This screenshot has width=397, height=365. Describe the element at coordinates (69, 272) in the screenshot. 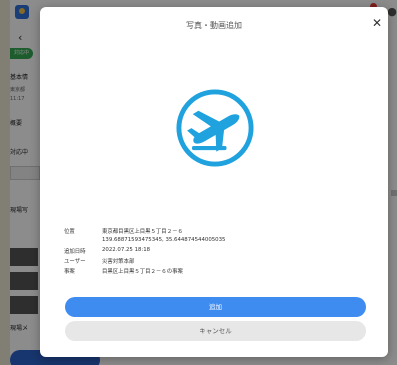

I see `info-key: 事案` at that location.